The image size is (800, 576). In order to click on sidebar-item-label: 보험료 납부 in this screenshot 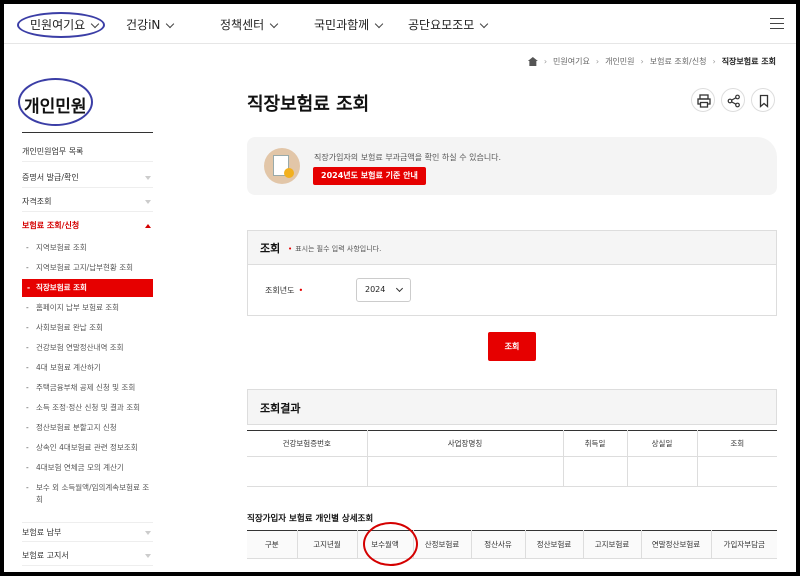, I will do `click(42, 532)`.